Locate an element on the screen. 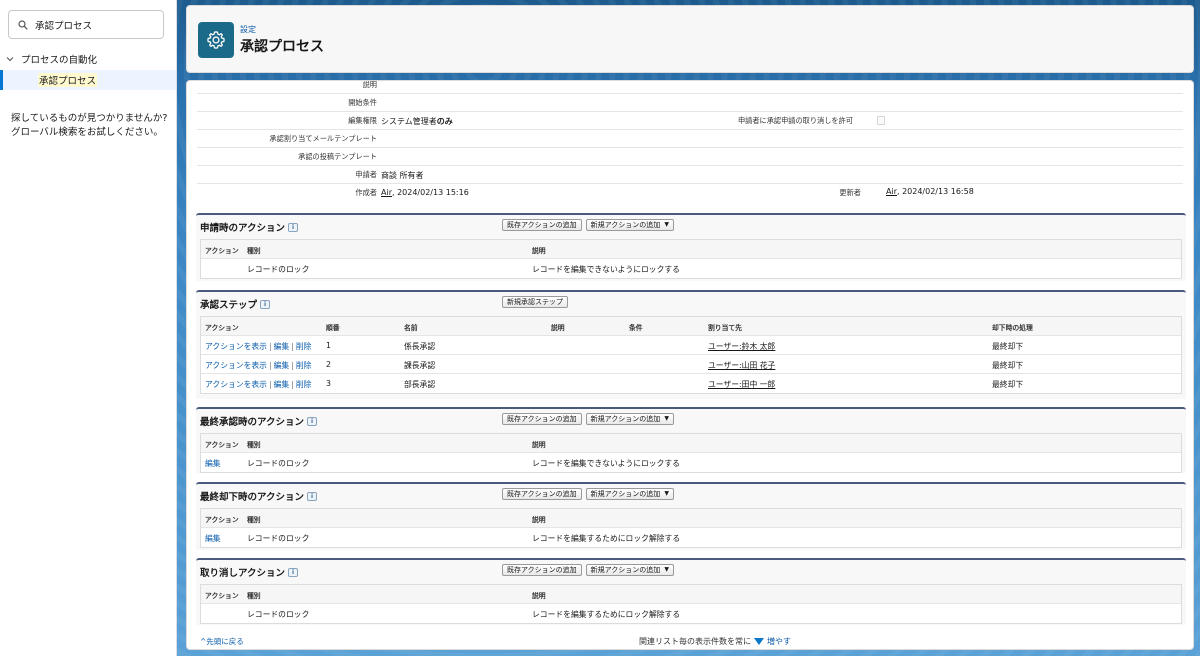 This screenshot has height=656, width=1200. field-label: 承認割り当てメールテンプレート is located at coordinates (323, 138).